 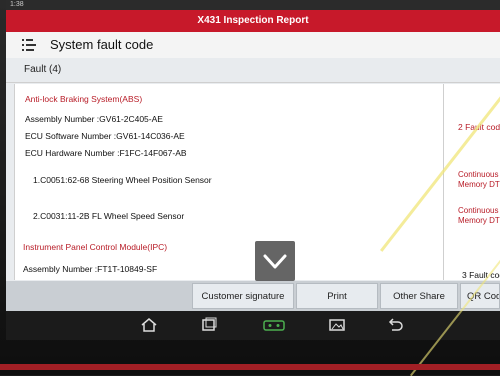 I want to click on fault-code-text: 2.C0031:11-2B FL Wheel Speed Sensor, so click(x=109, y=216).